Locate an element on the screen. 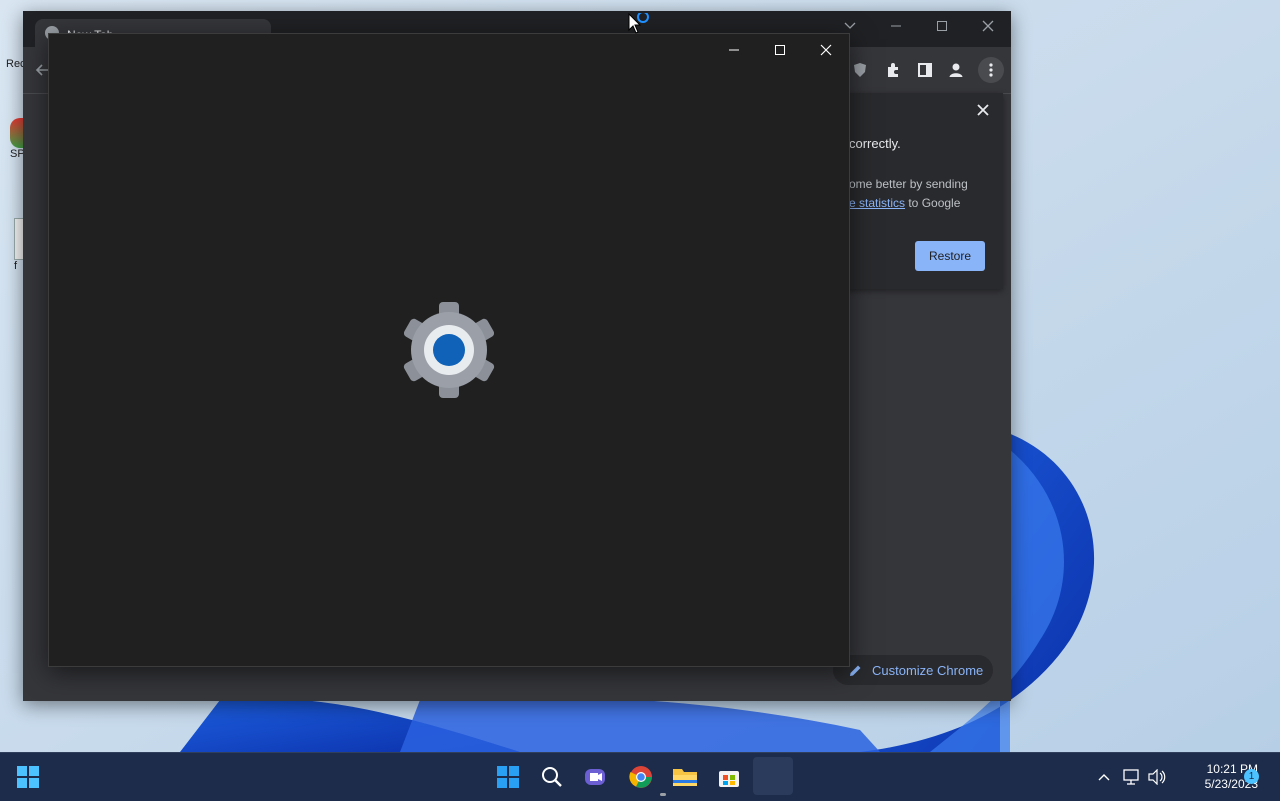 This screenshot has height=801, width=1280. cursor-arrow-icon is located at coordinates (638, 22).